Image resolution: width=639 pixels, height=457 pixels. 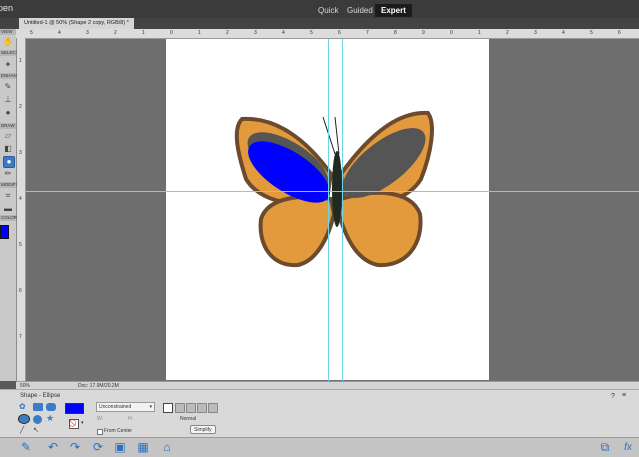 What do you see at coordinates (98, 447) in the screenshot?
I see `rotate-icon: ⟳` at bounding box center [98, 447].